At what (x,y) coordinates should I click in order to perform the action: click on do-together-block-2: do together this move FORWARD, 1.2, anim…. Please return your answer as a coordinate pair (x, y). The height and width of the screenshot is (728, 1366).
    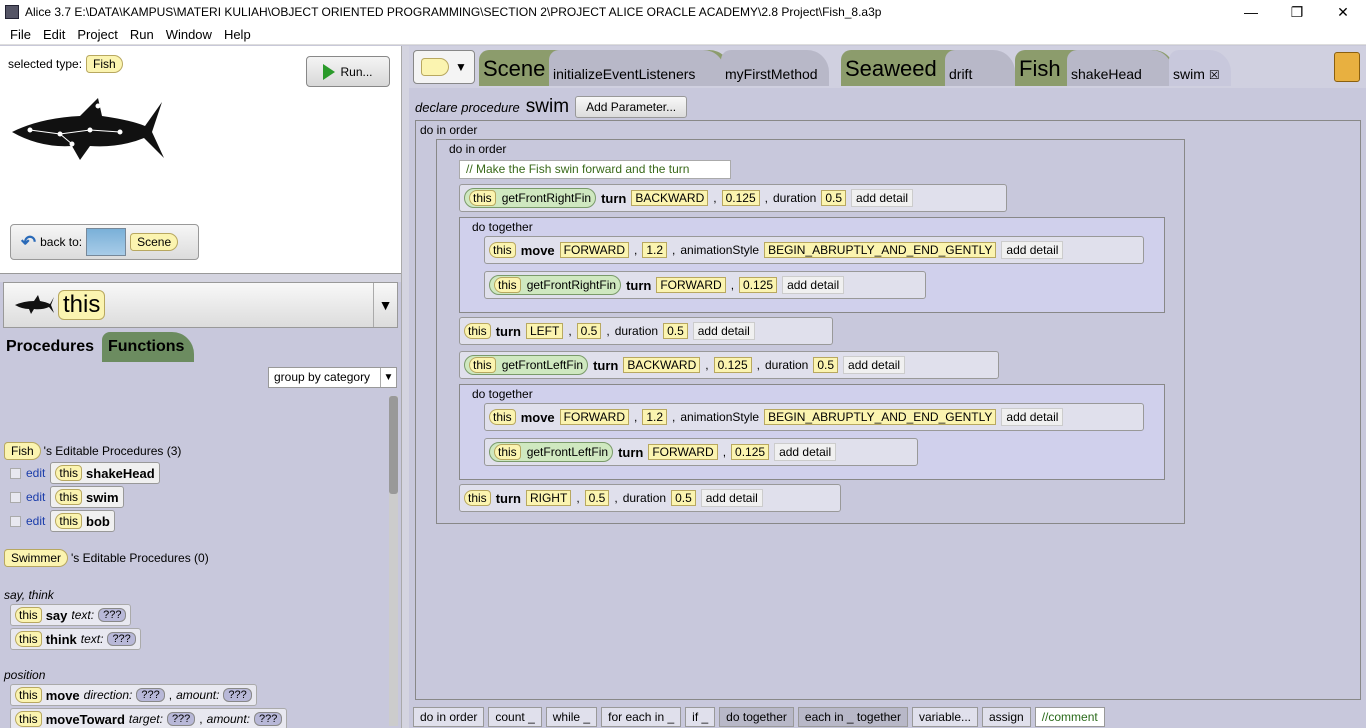
    Looking at the image, I should click on (812, 432).